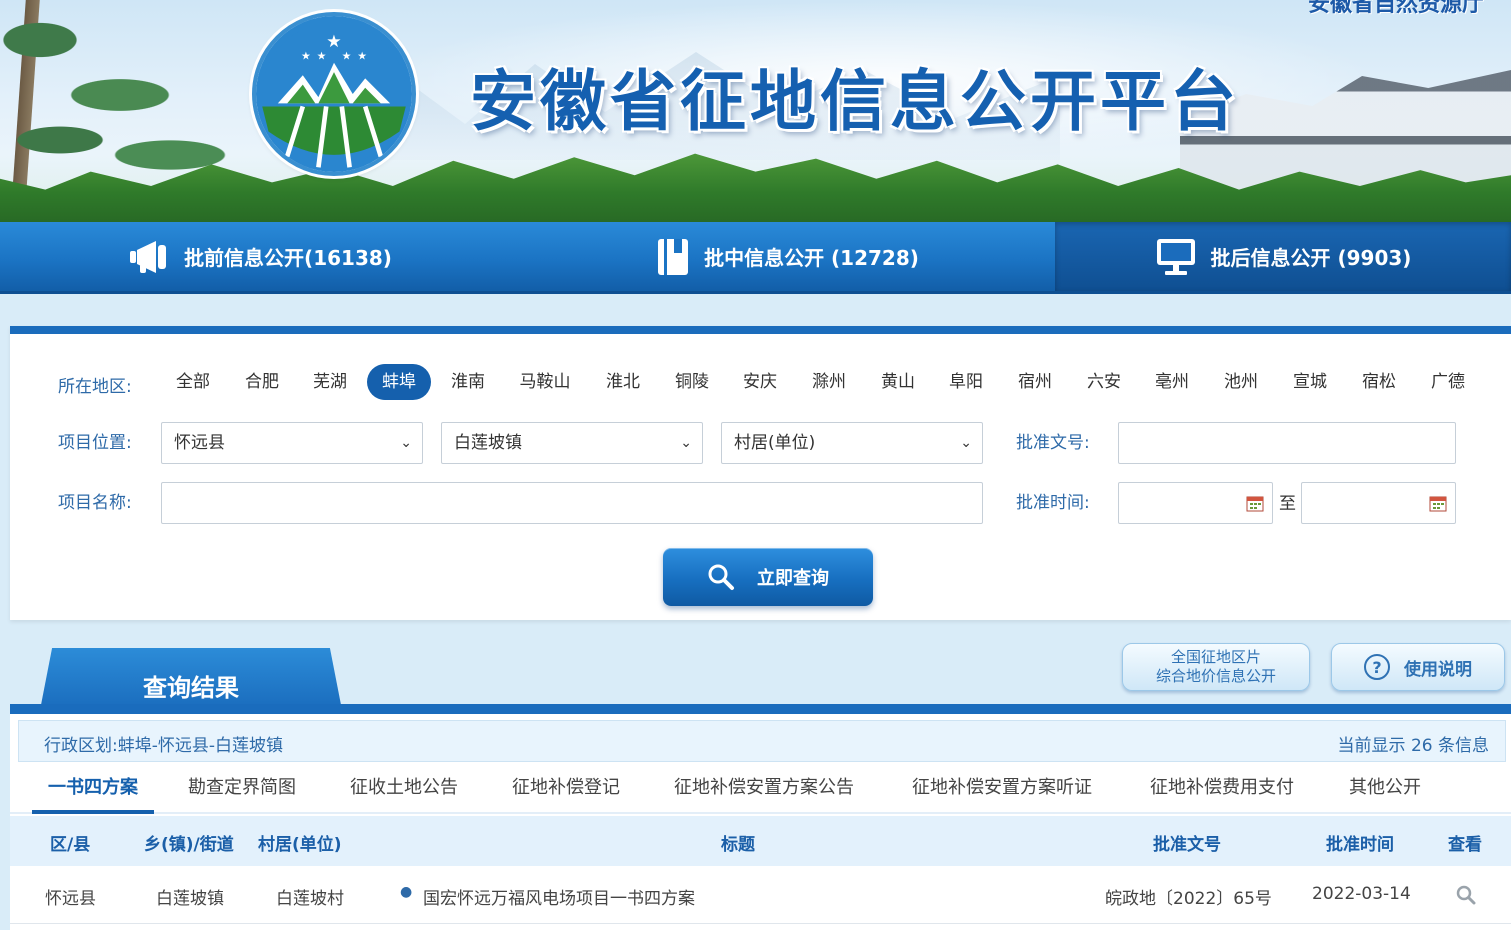 This screenshot has width=1511, height=930. What do you see at coordinates (692, 382) in the screenshot?
I see `region-tongling: 铜陵` at bounding box center [692, 382].